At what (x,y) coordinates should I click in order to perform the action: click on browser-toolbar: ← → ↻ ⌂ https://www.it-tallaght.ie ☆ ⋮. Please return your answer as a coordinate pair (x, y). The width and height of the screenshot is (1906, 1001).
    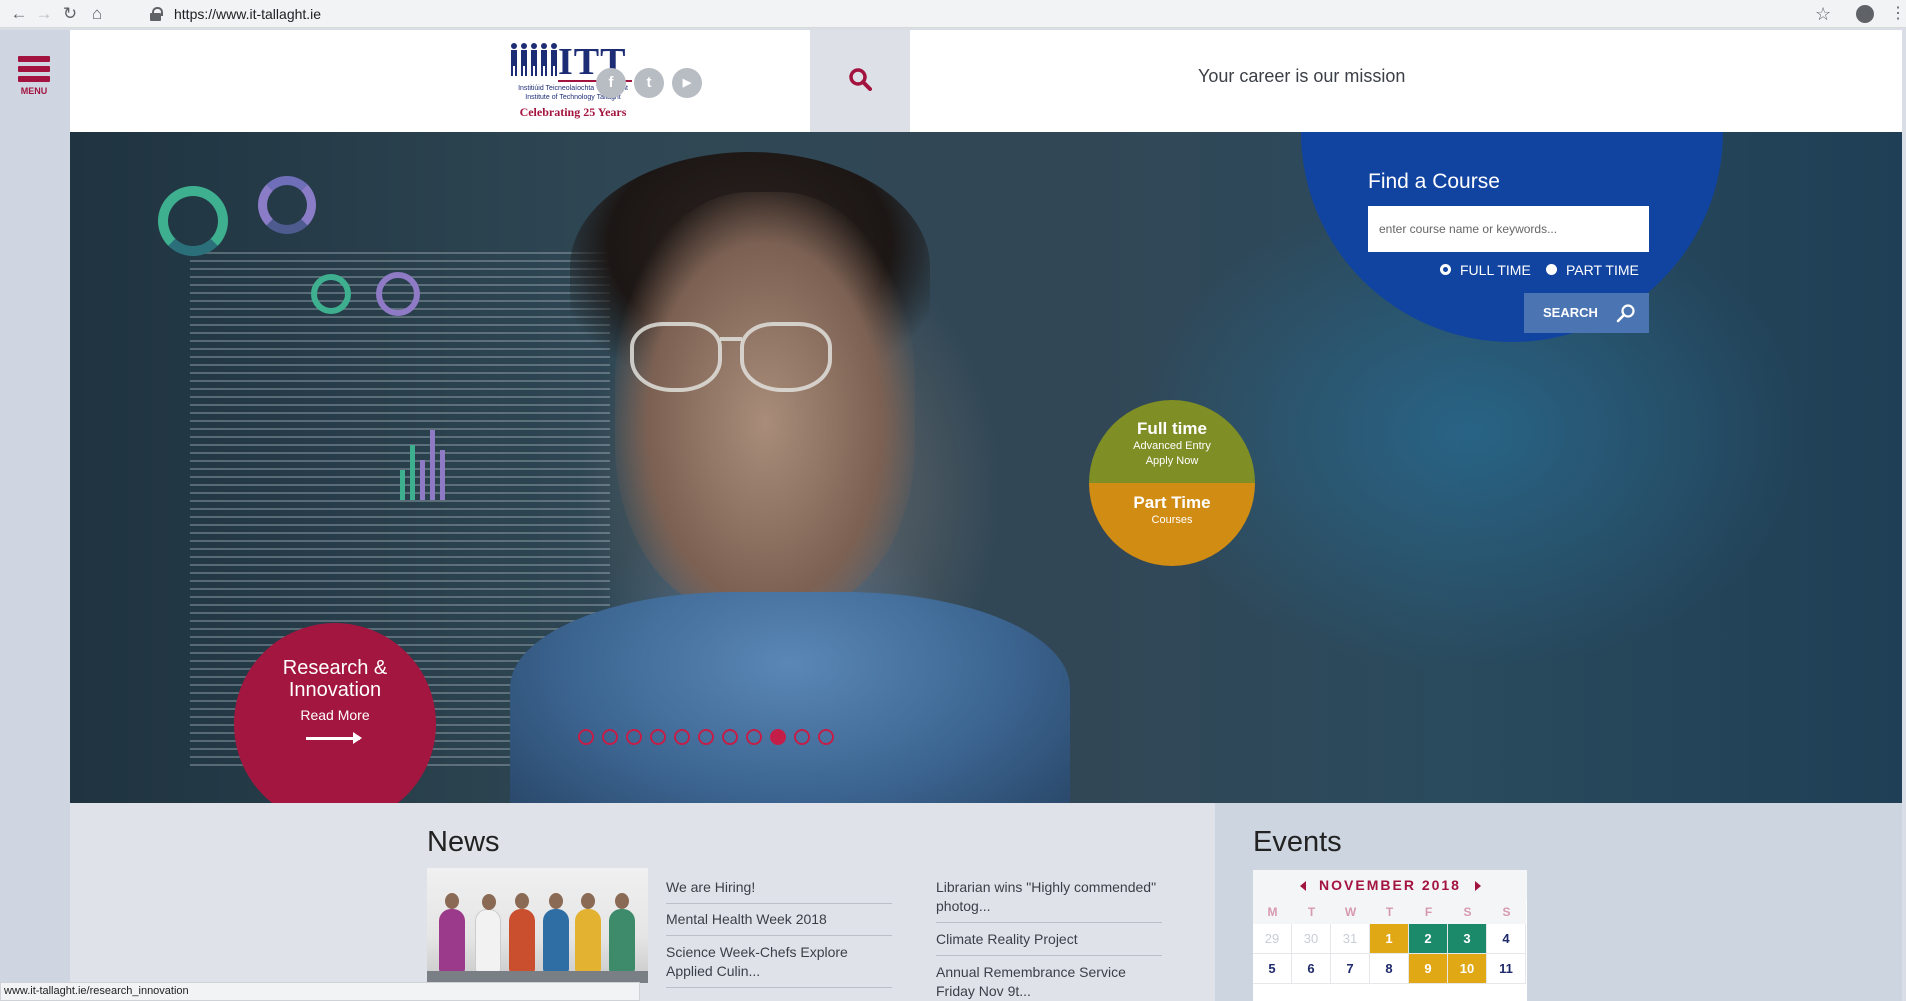
    Looking at the image, I should click on (953, 14).